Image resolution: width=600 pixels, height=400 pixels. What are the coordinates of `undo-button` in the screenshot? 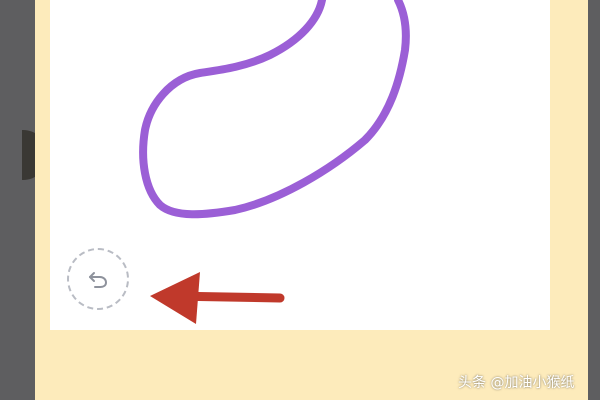 It's located at (98, 279).